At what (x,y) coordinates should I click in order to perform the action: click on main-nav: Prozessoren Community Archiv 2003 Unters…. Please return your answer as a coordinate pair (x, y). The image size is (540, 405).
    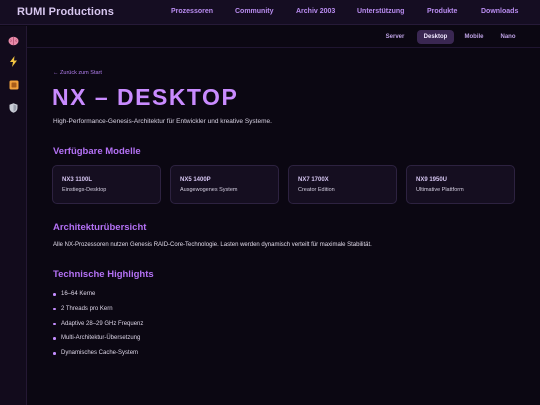
    Looking at the image, I should click on (270, 12).